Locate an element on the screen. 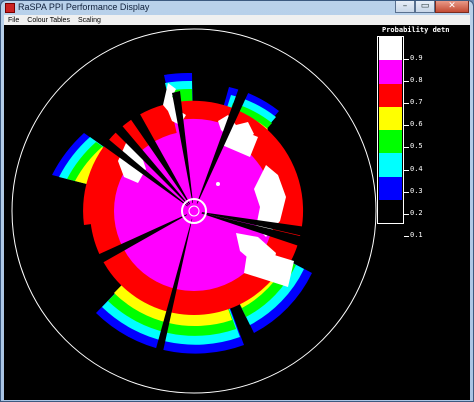  legend-colour-bar is located at coordinates (390, 130).